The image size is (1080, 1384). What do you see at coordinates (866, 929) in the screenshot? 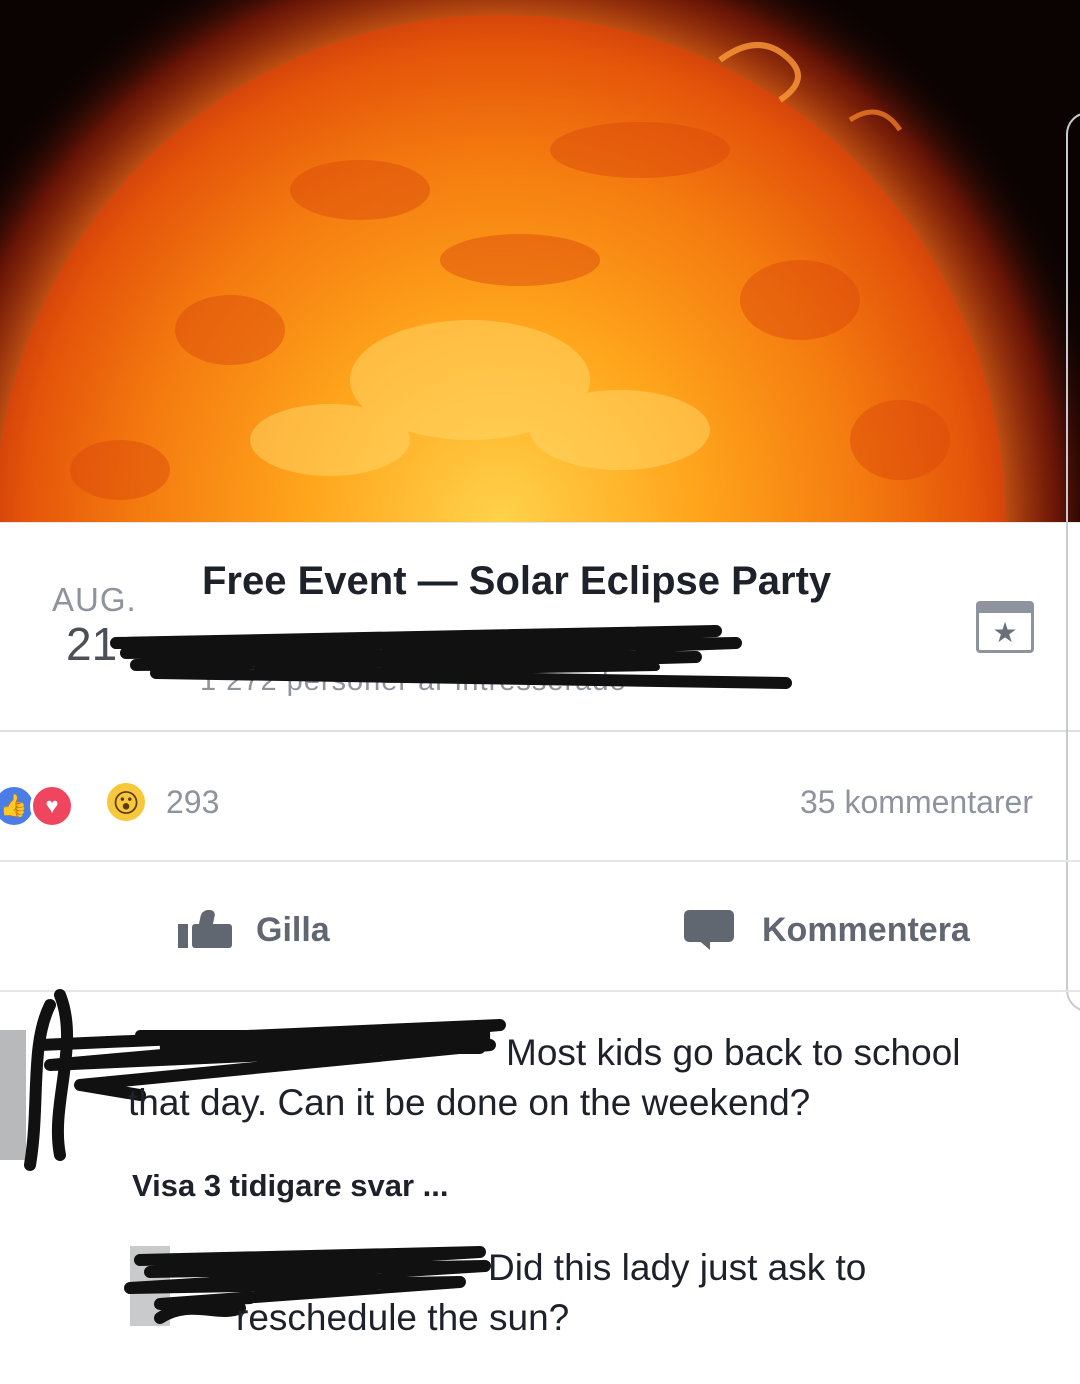
I see `comment-label: Kommentera` at bounding box center [866, 929].